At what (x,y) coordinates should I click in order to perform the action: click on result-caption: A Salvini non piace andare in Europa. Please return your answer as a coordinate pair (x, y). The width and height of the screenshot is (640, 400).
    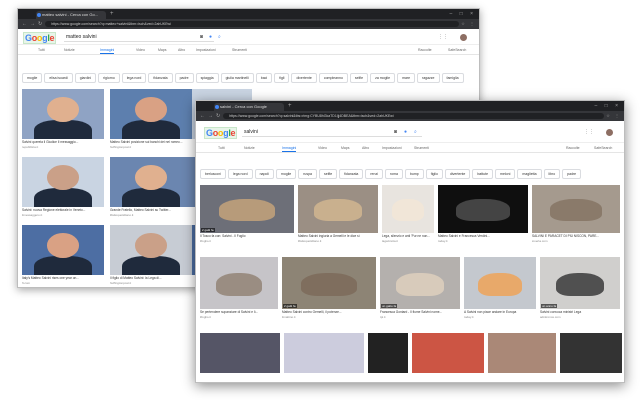
    Looking at the image, I should click on (500, 312).